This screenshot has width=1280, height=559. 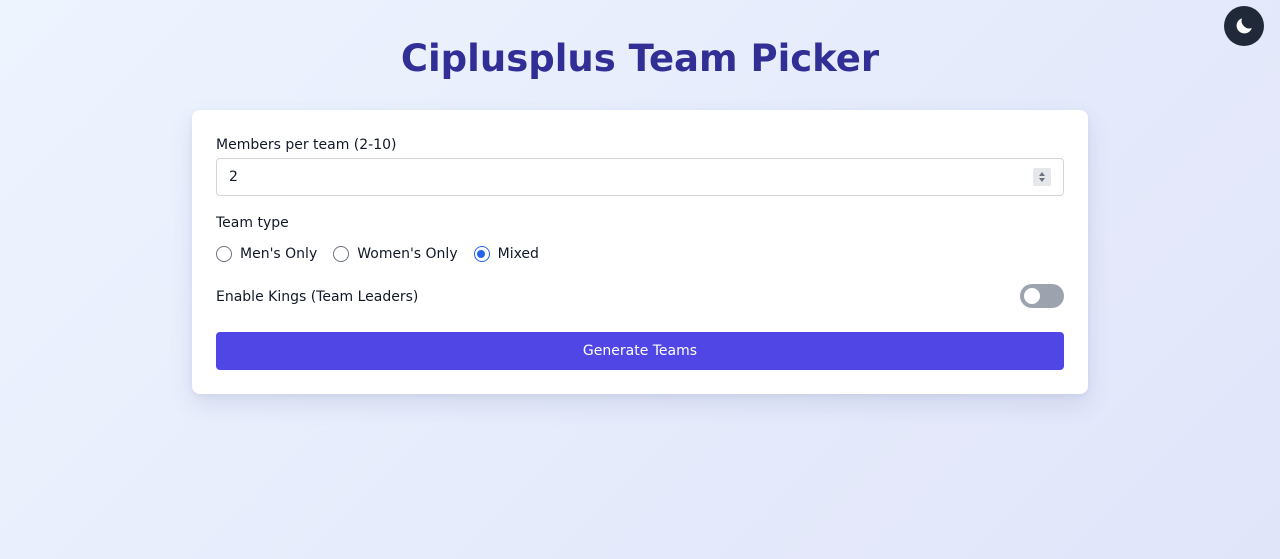 I want to click on team-type-radio-group: Men's Only Women's Only Mixed, so click(x=385, y=254).